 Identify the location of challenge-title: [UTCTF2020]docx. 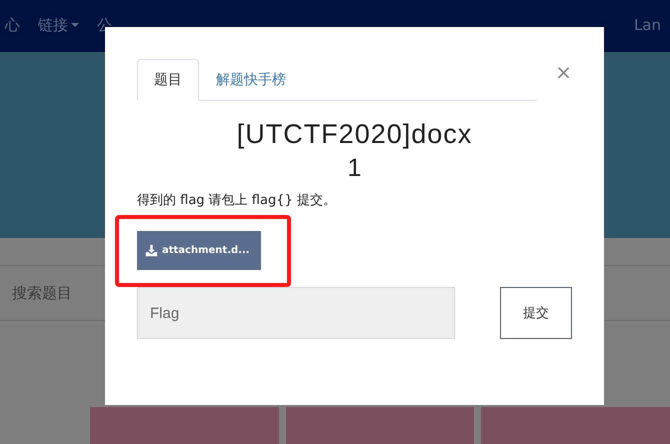
(355, 134).